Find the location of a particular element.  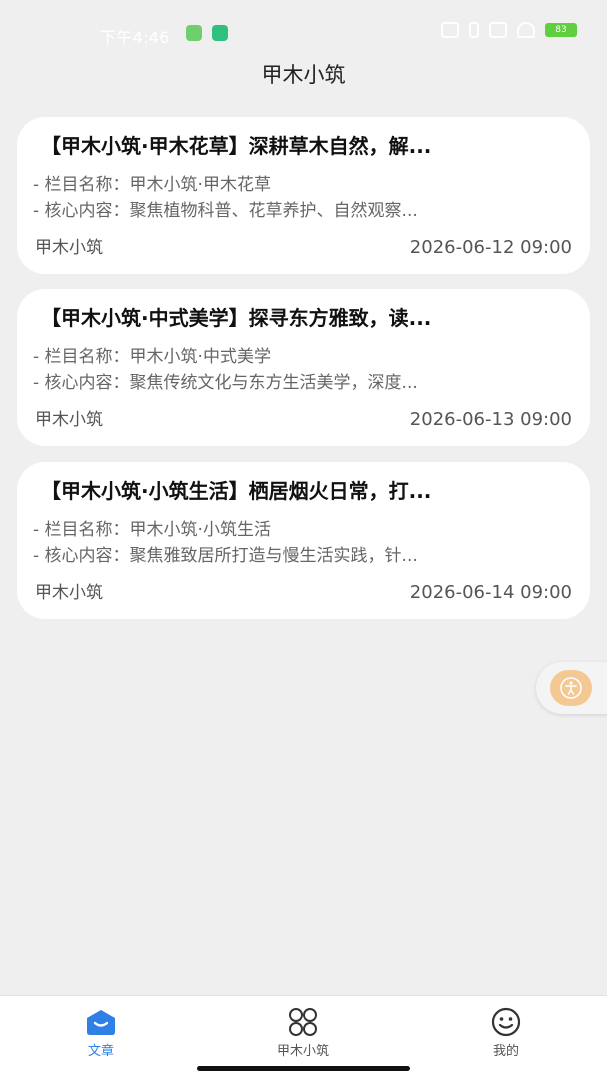

article-column-name: - 栏目名称：甲木小筑·小筑生活 is located at coordinates (152, 530).